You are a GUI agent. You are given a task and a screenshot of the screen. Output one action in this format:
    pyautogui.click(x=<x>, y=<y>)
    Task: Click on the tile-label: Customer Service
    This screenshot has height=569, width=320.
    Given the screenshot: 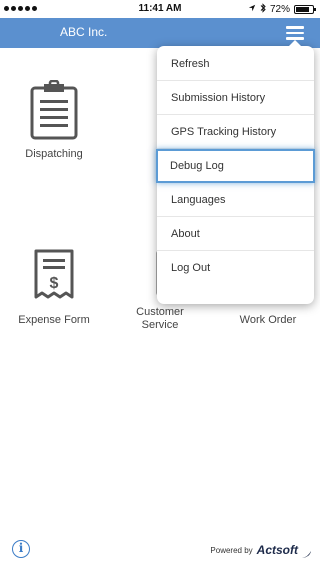 What is the action you would take?
    pyautogui.click(x=160, y=318)
    